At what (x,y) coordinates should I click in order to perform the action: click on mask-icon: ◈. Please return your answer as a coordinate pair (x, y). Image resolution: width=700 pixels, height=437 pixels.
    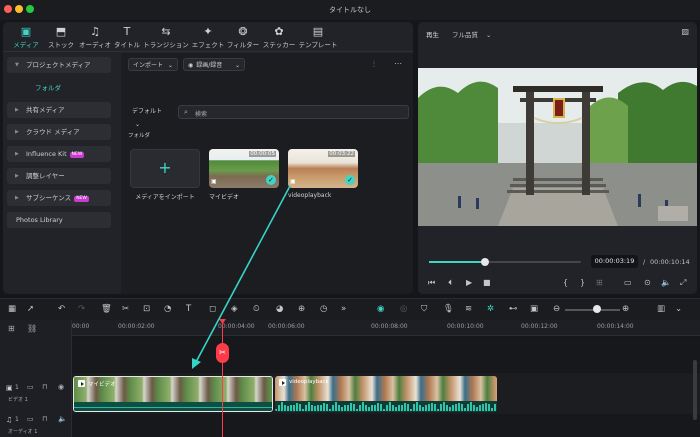
    Looking at the image, I should click on (234, 309).